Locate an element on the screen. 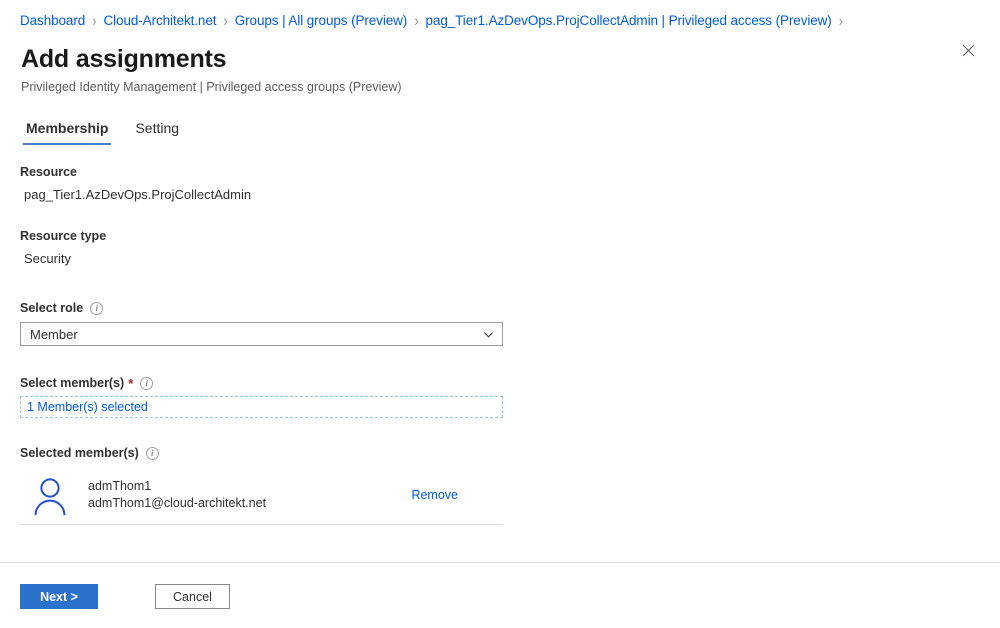 This screenshot has width=1000, height=628. resource-value: pag_Tier1.AzDevOps.ProjCollectAdmin is located at coordinates (138, 194).